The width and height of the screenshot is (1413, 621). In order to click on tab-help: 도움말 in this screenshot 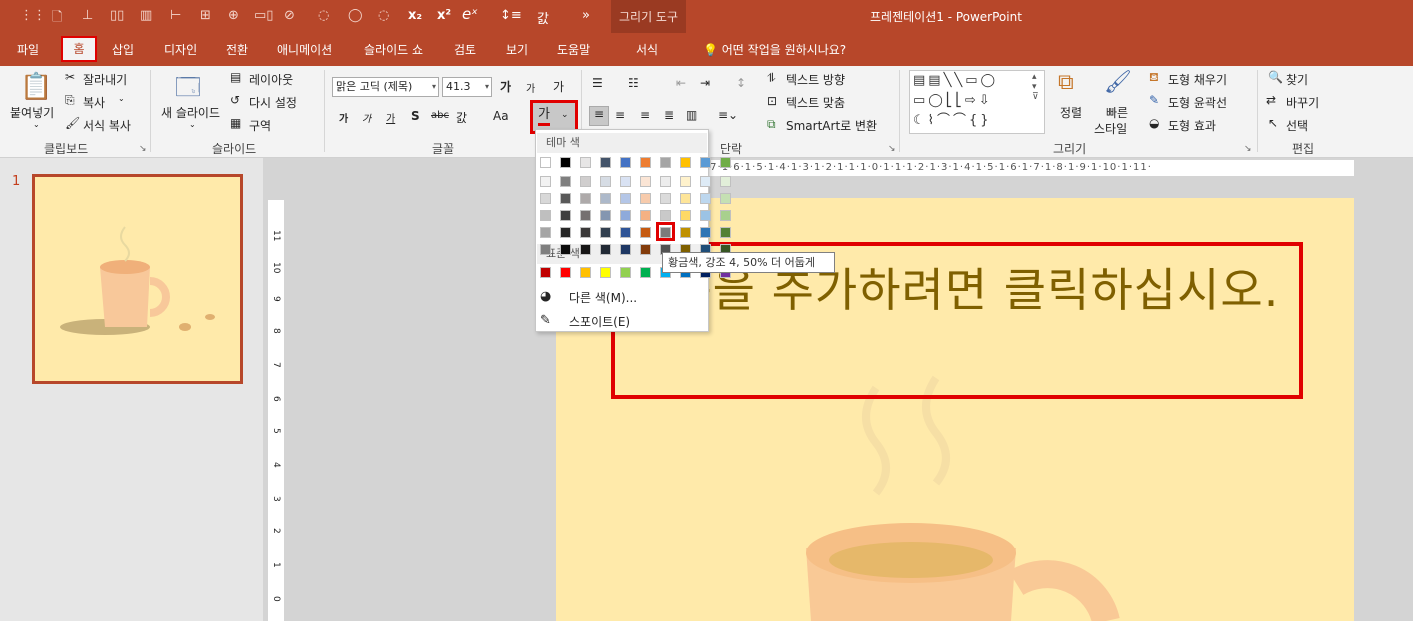, I will do `click(573, 49)`.